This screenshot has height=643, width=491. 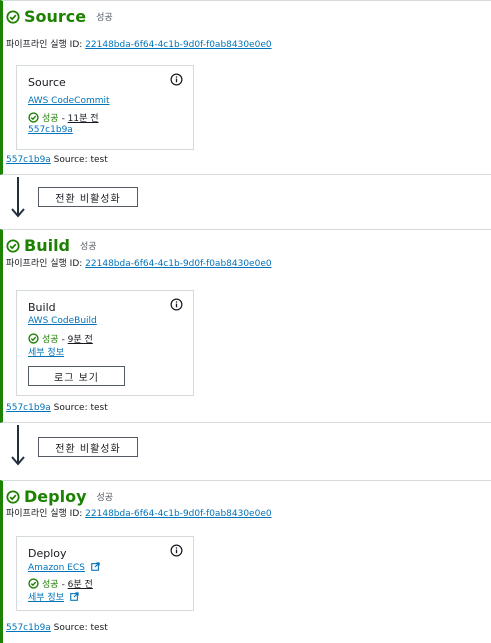 I want to click on status-time: - 9분 전, so click(x=77, y=340).